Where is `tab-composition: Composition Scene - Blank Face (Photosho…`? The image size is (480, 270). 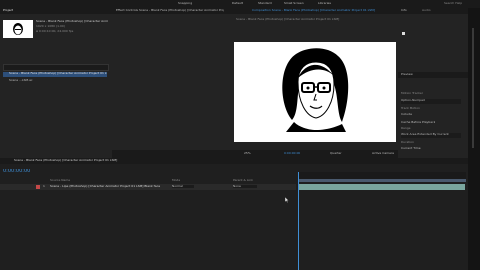
tab-composition: Composition Scene - Blank Face (Photosho… is located at coordinates (322, 10).